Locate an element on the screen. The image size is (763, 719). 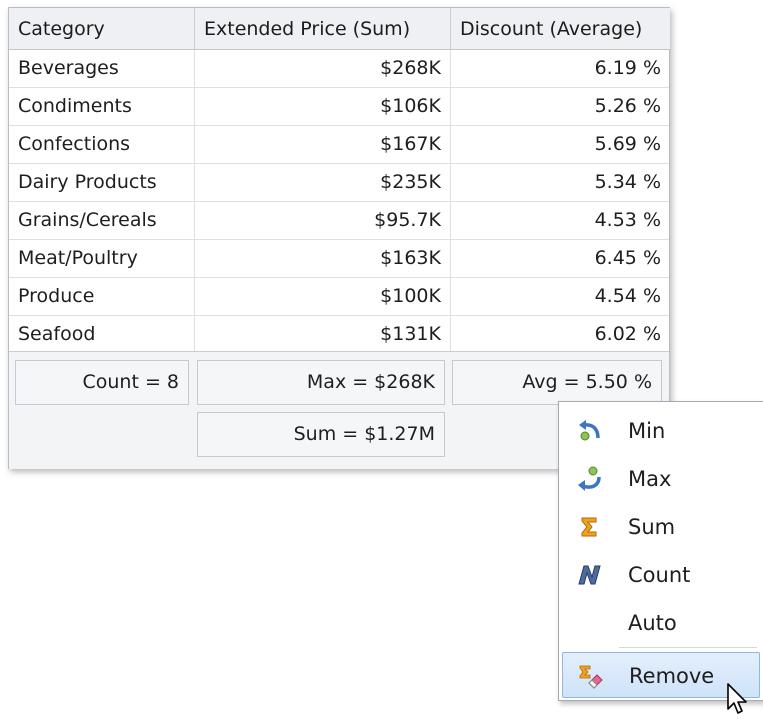
cell-price: $106K is located at coordinates (323, 106).